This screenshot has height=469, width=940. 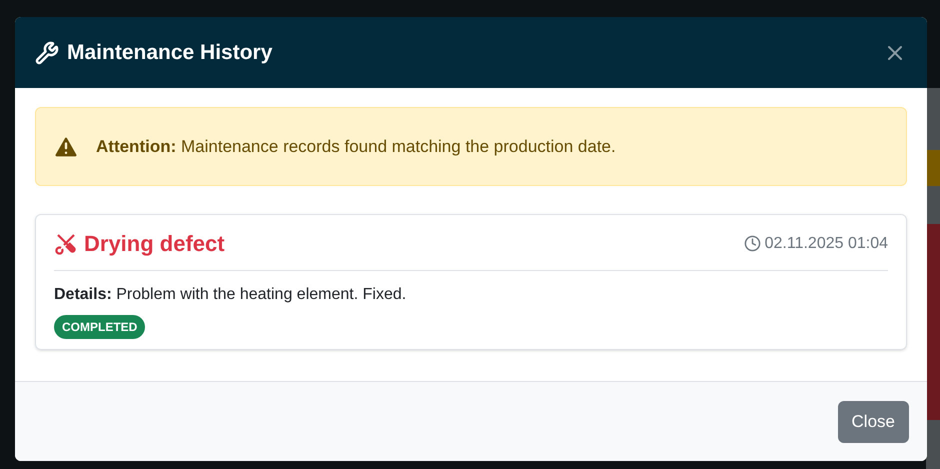 I want to click on record-timestamp: 02.11.2025 01:04, so click(x=826, y=244).